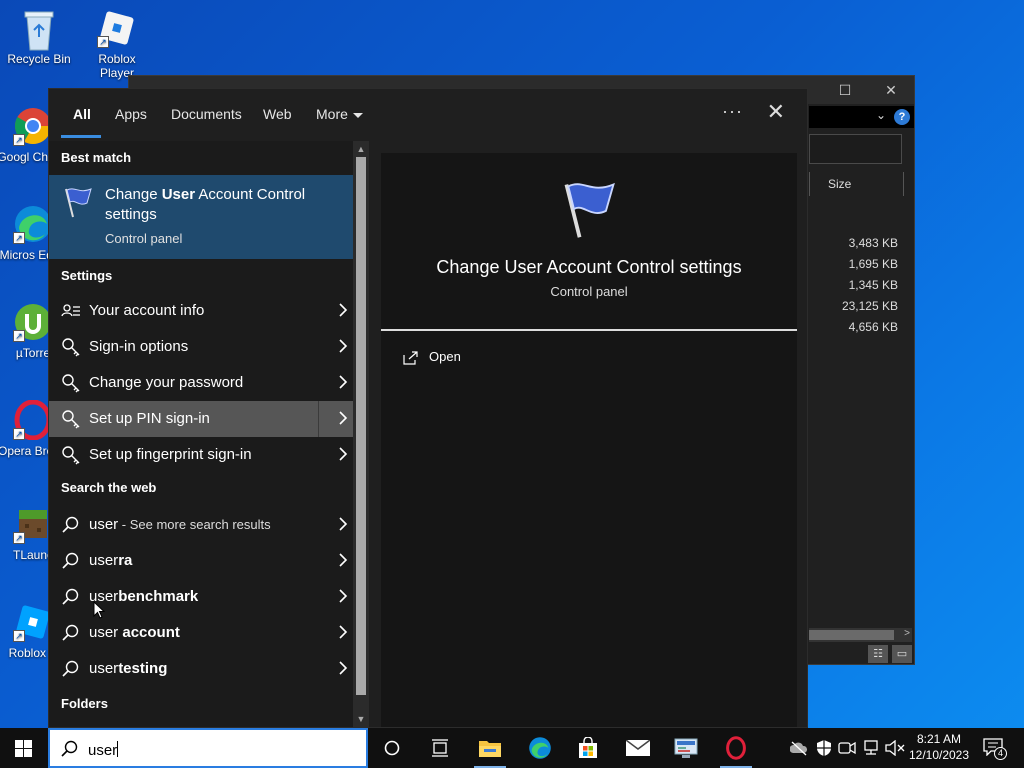 This screenshot has height=768, width=1024. Describe the element at coordinates (180, 524) in the screenshot. I see `web-suggestion-text: user - See more search results` at that location.